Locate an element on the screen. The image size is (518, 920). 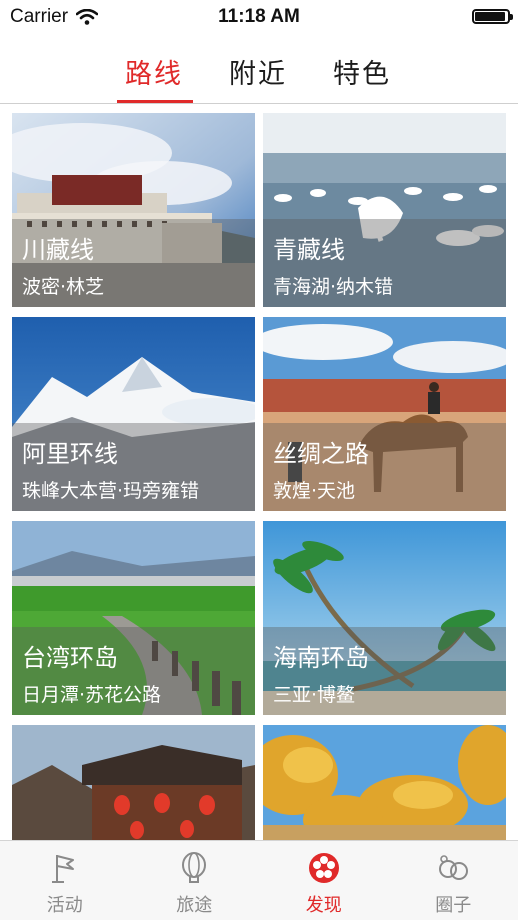
tab-featured: 特色 is located at coordinates (362, 71).